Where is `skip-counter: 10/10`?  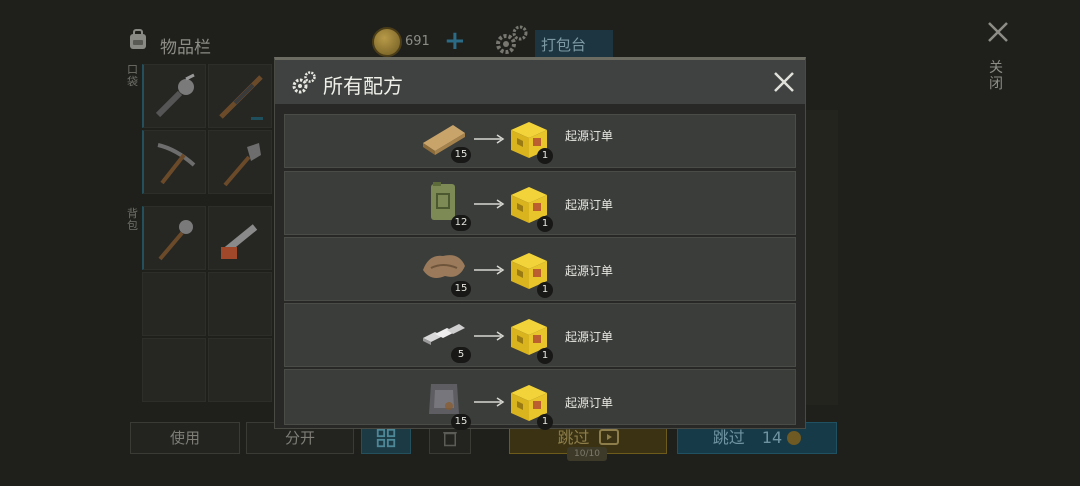
skip-counter: 10/10 is located at coordinates (587, 454).